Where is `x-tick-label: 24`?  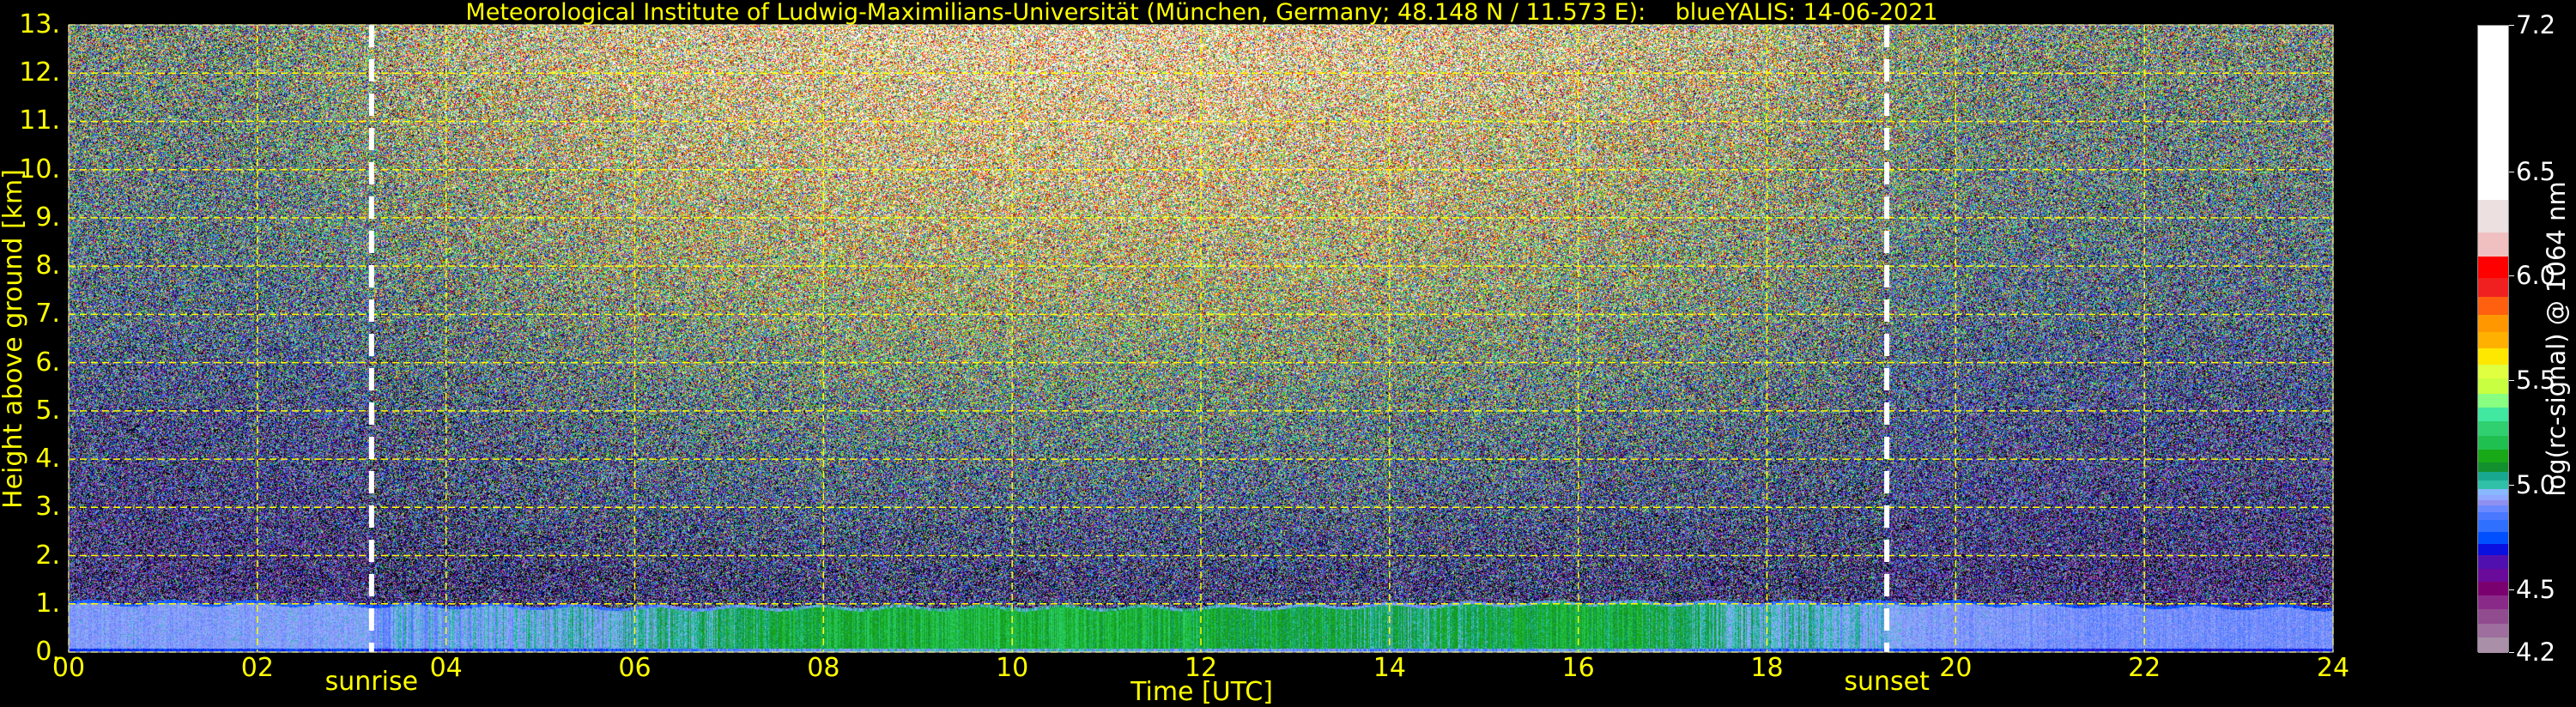 x-tick-label: 24 is located at coordinates (2333, 668).